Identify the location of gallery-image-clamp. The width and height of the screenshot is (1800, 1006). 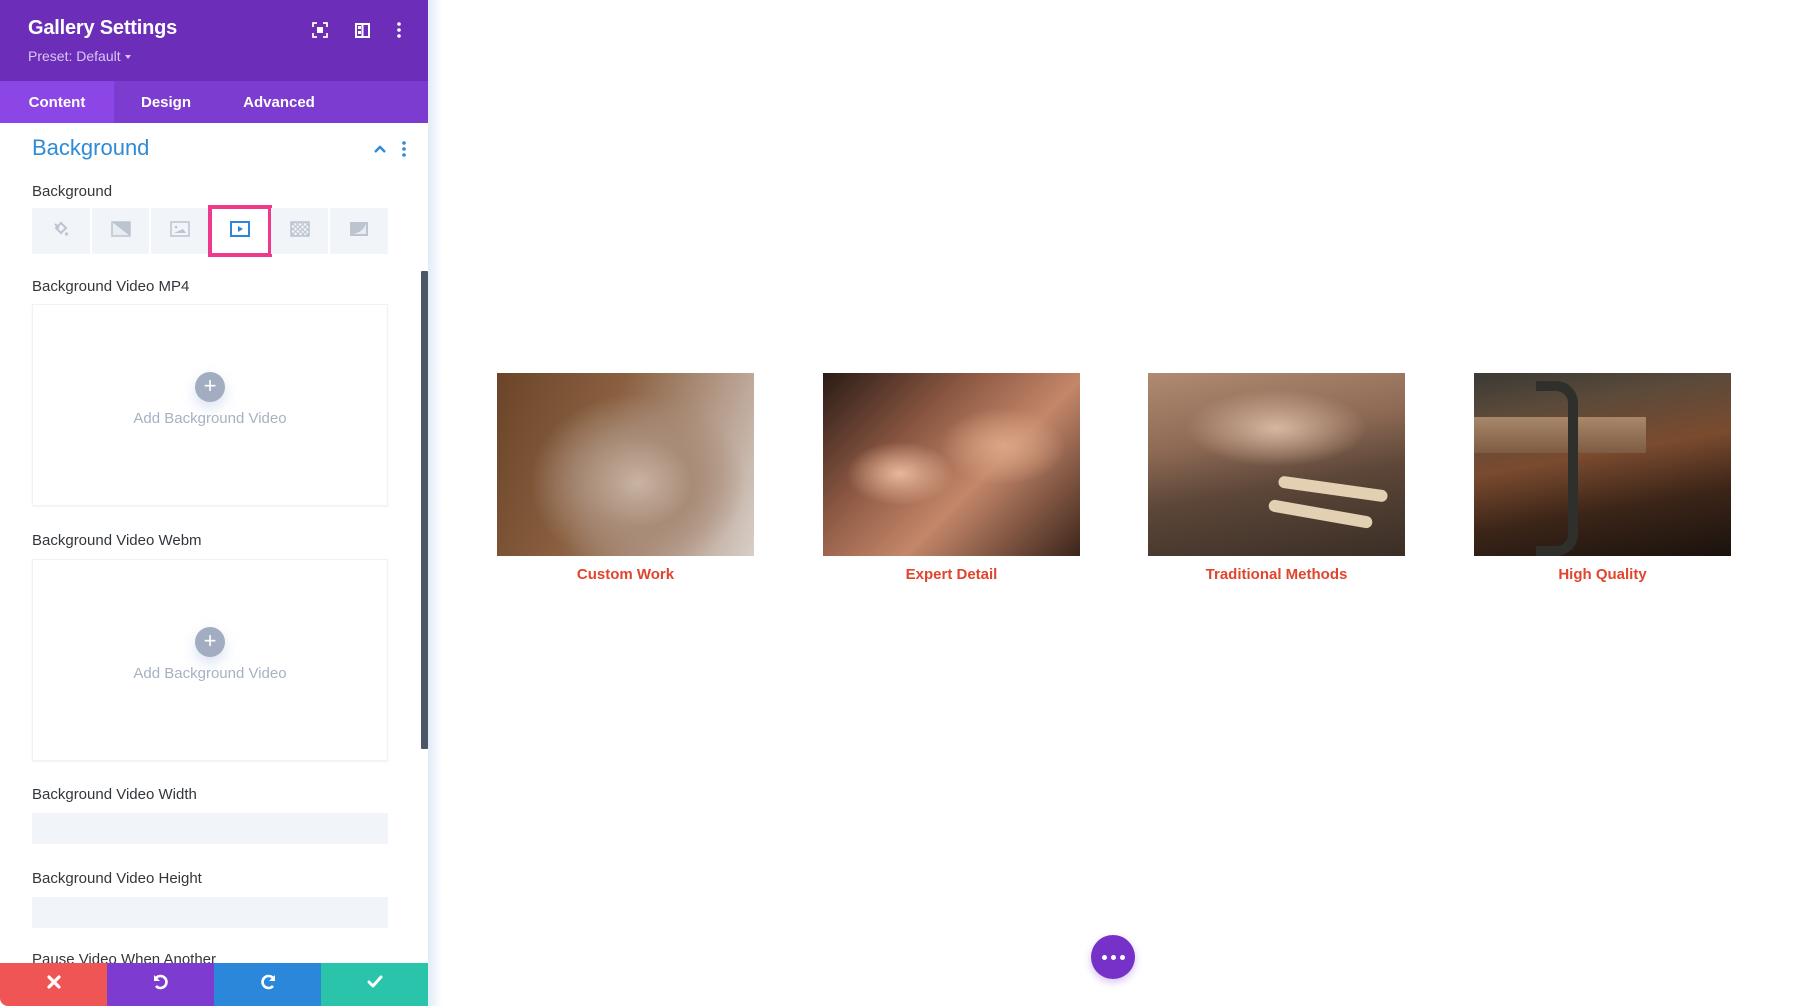
(1602, 464).